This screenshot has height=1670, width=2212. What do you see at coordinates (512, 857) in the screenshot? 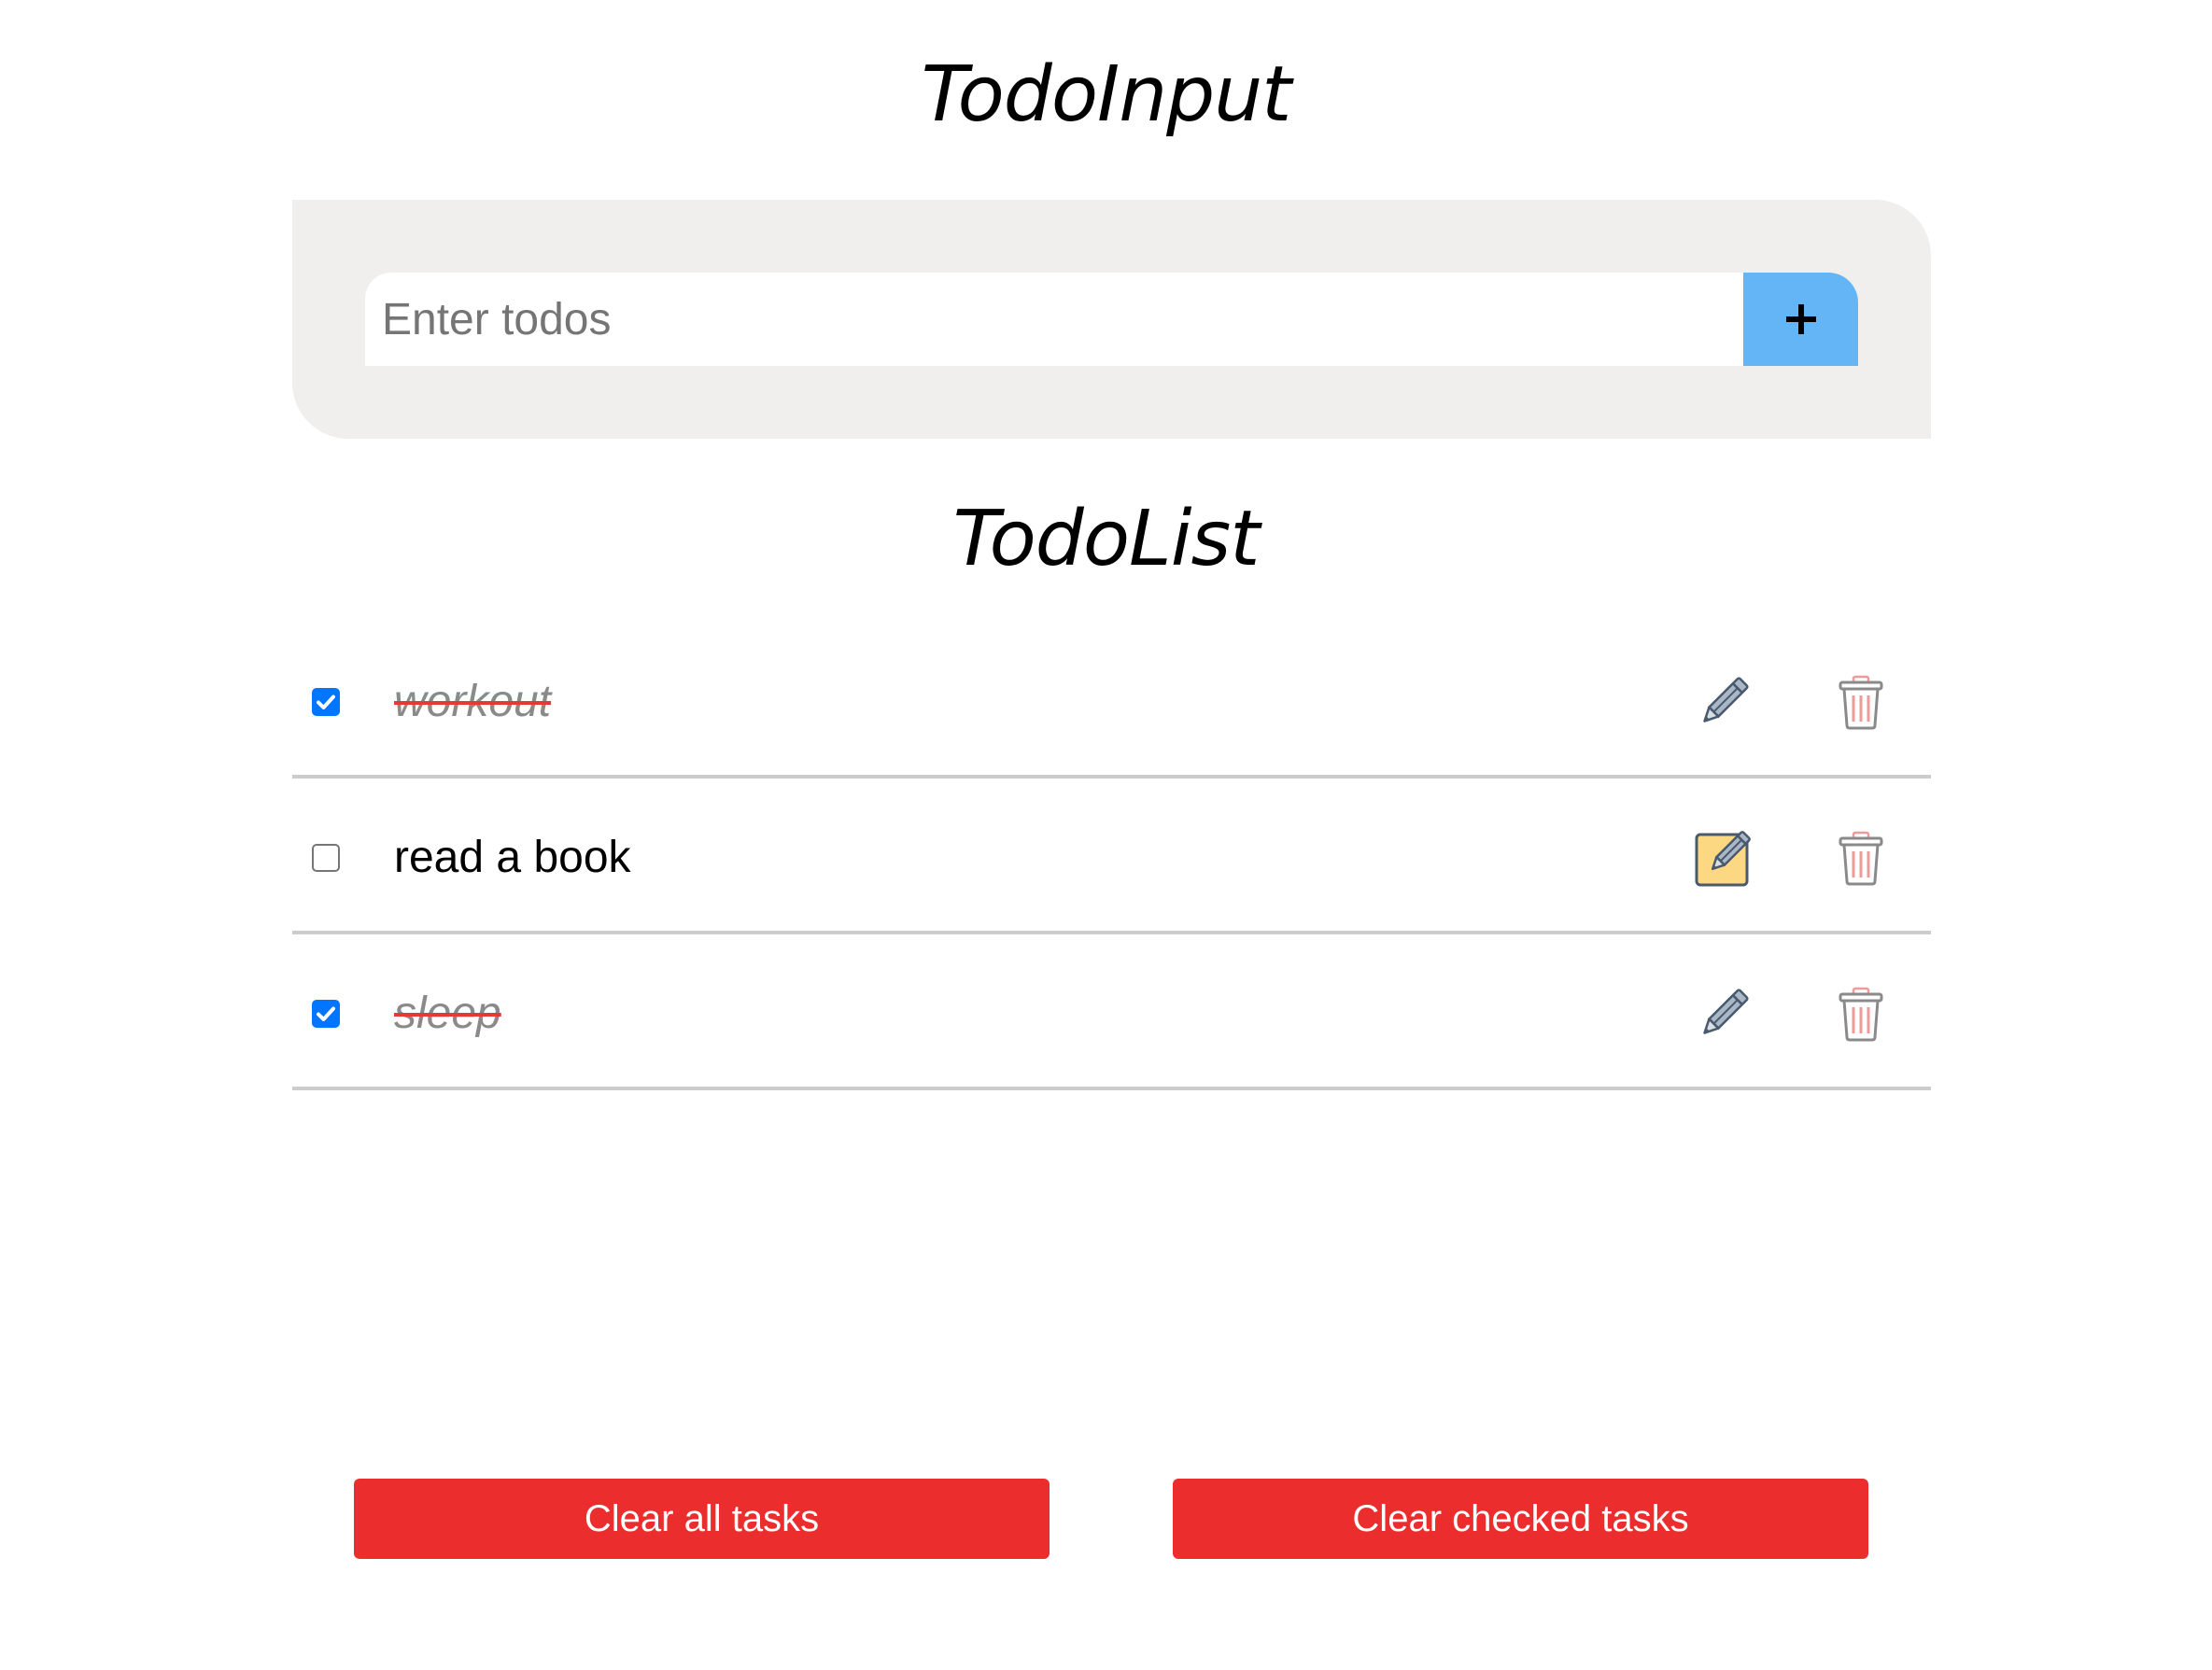
I see `todo-text: read a book` at bounding box center [512, 857].